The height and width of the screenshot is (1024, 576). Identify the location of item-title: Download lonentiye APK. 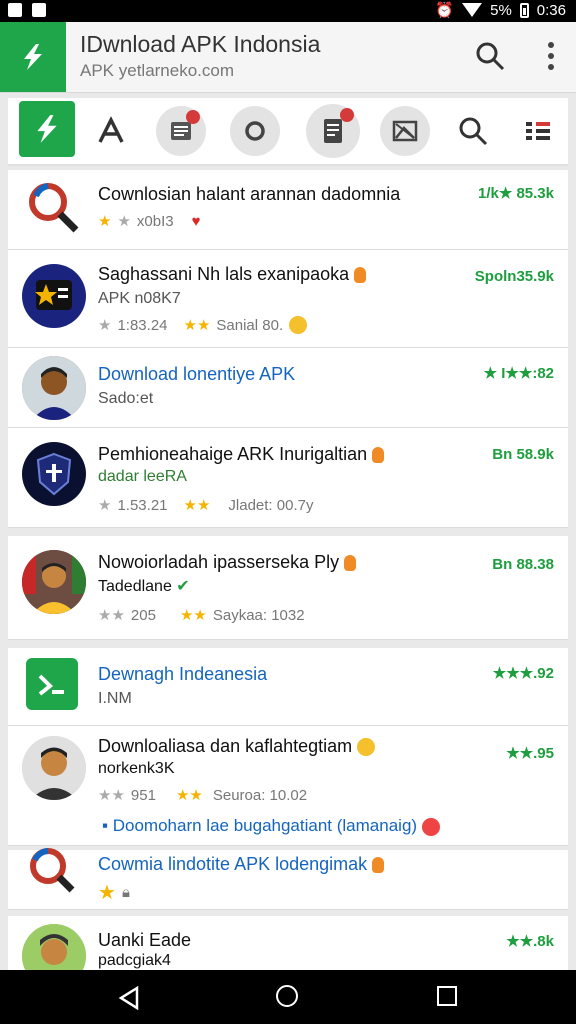
(197, 374).